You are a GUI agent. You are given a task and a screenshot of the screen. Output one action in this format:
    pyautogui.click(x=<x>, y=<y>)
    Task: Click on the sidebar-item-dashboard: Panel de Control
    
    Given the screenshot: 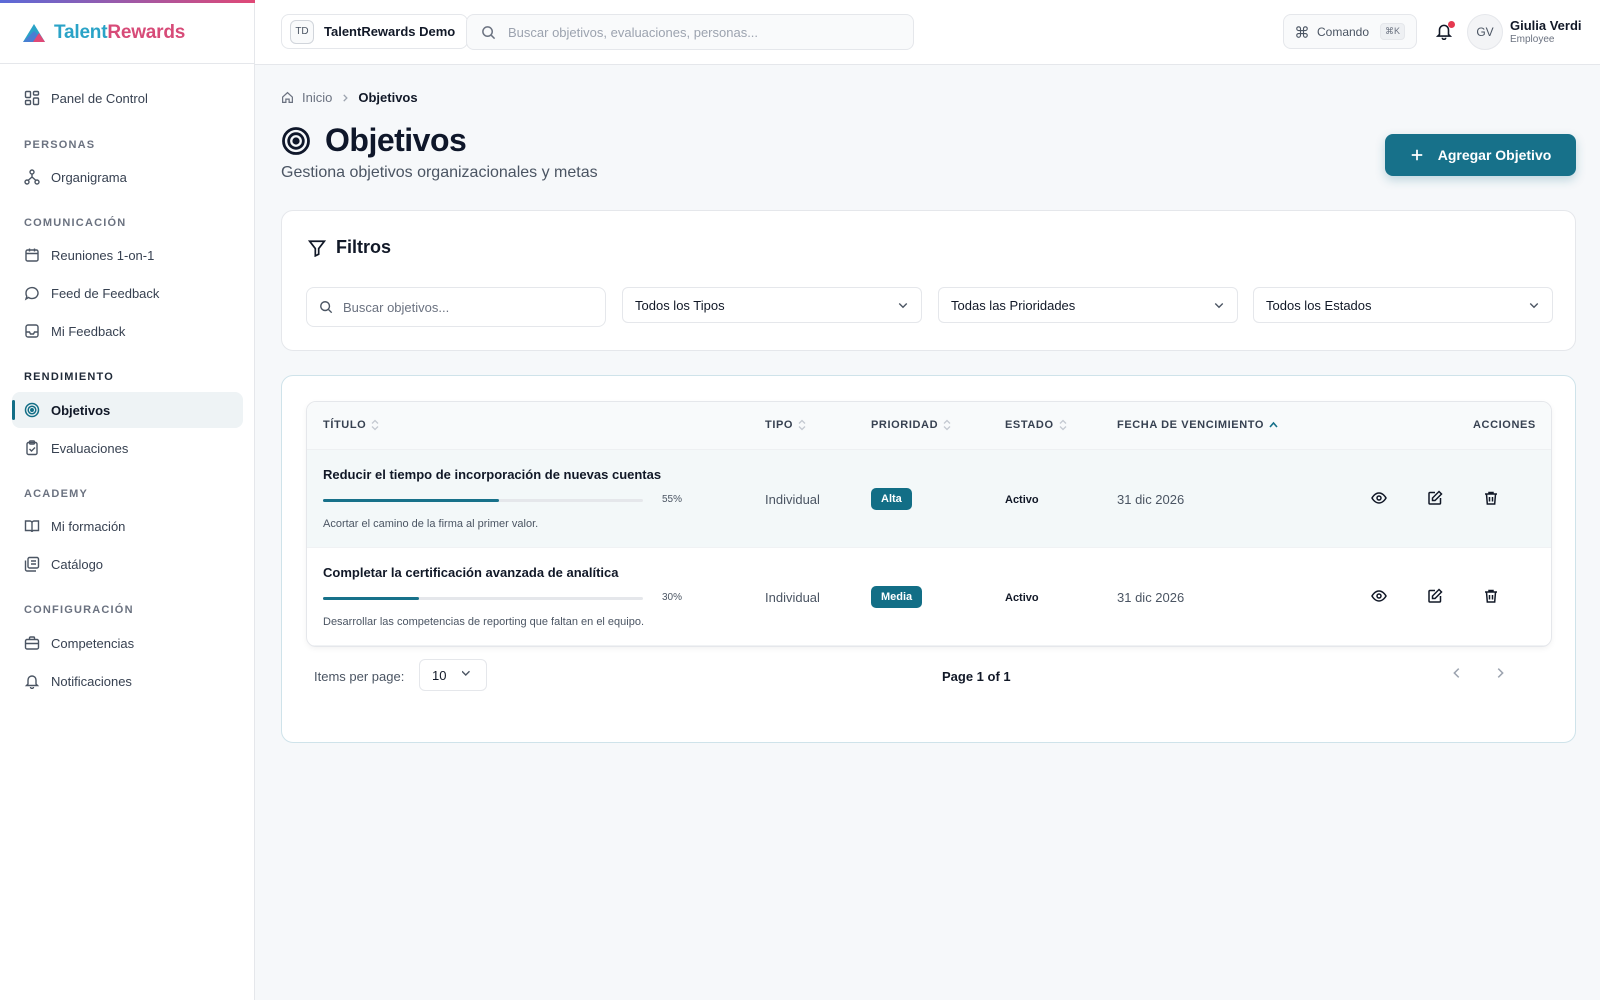 What is the action you would take?
    pyautogui.click(x=127, y=98)
    